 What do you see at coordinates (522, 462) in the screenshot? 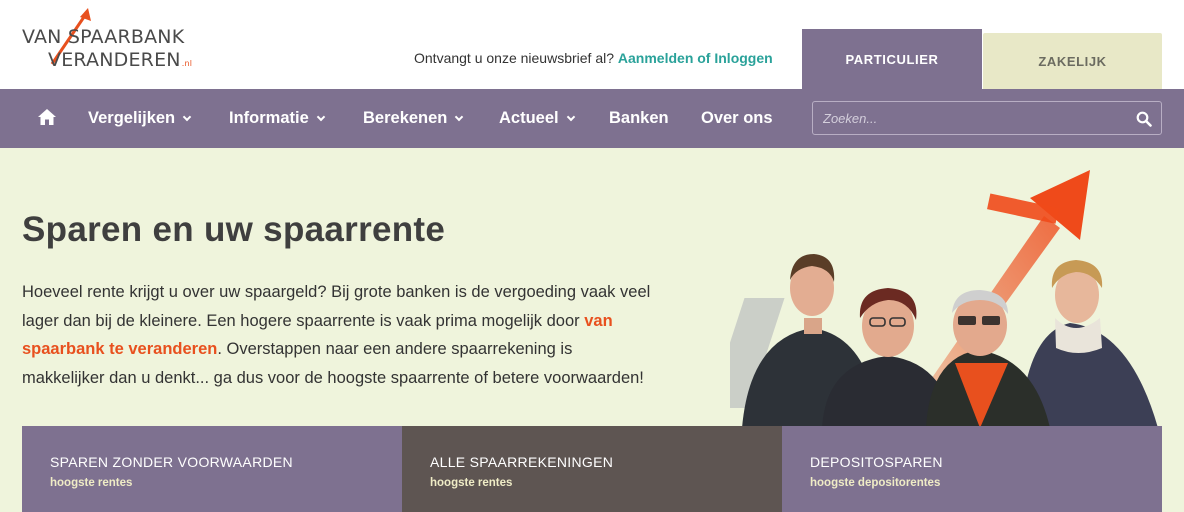
I see `card-title: ALLE SPAARREKENINGEN` at bounding box center [522, 462].